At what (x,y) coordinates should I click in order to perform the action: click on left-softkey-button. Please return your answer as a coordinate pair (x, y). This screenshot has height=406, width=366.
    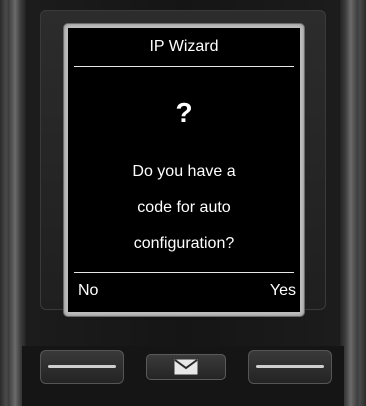
    Looking at the image, I should click on (82, 367).